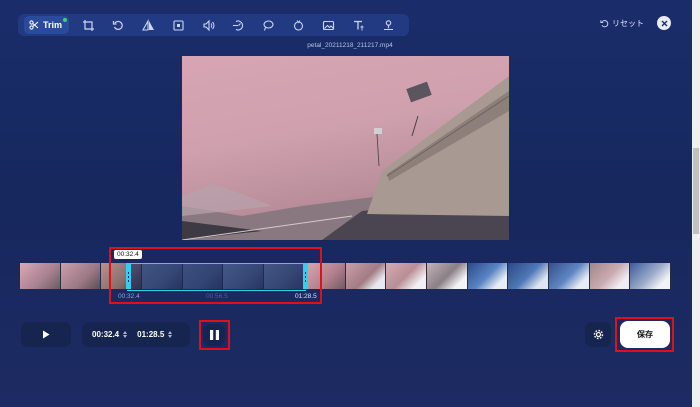 This screenshot has height=407, width=700. I want to click on flip-tool, so click(148, 25).